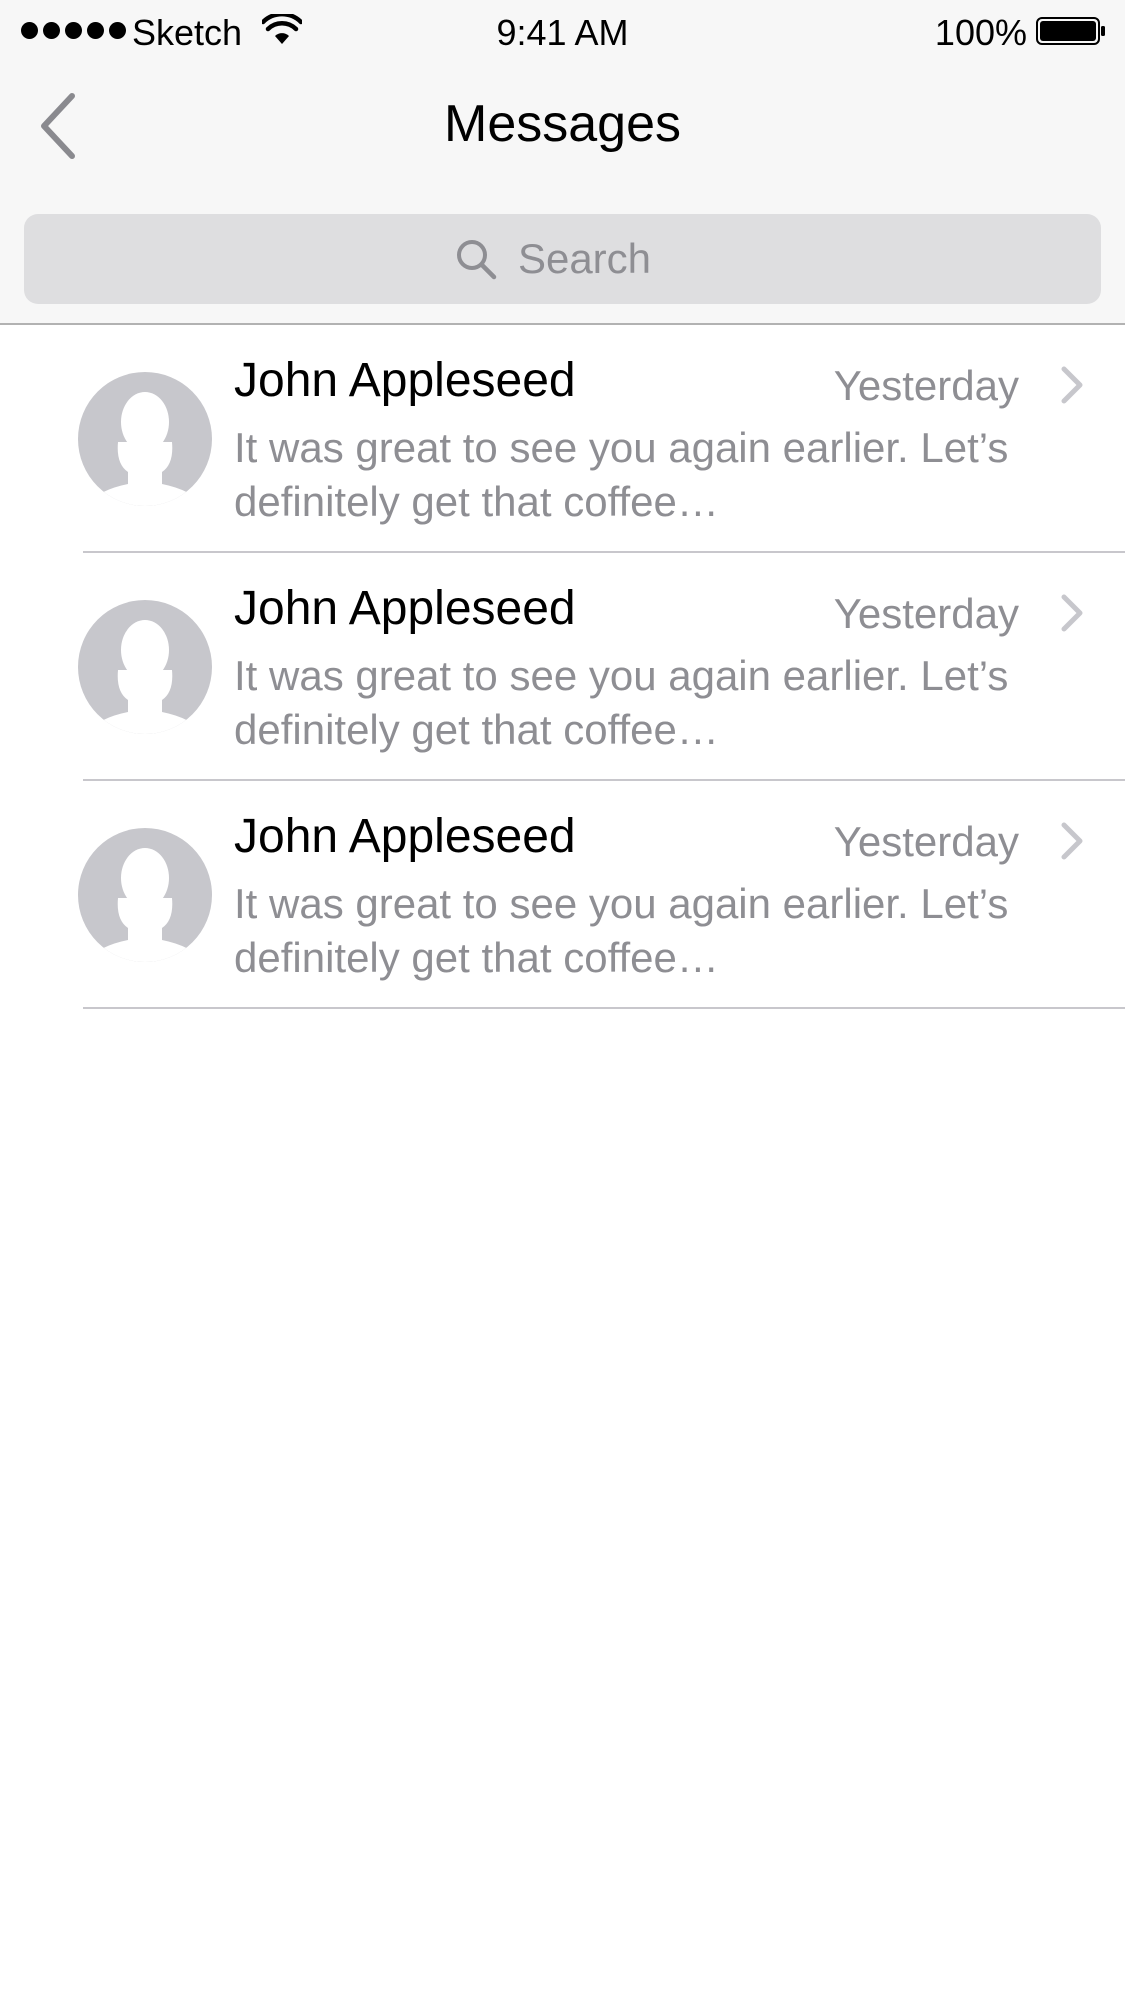 This screenshot has width=1125, height=2001. I want to click on row-separator, so click(604, 1008).